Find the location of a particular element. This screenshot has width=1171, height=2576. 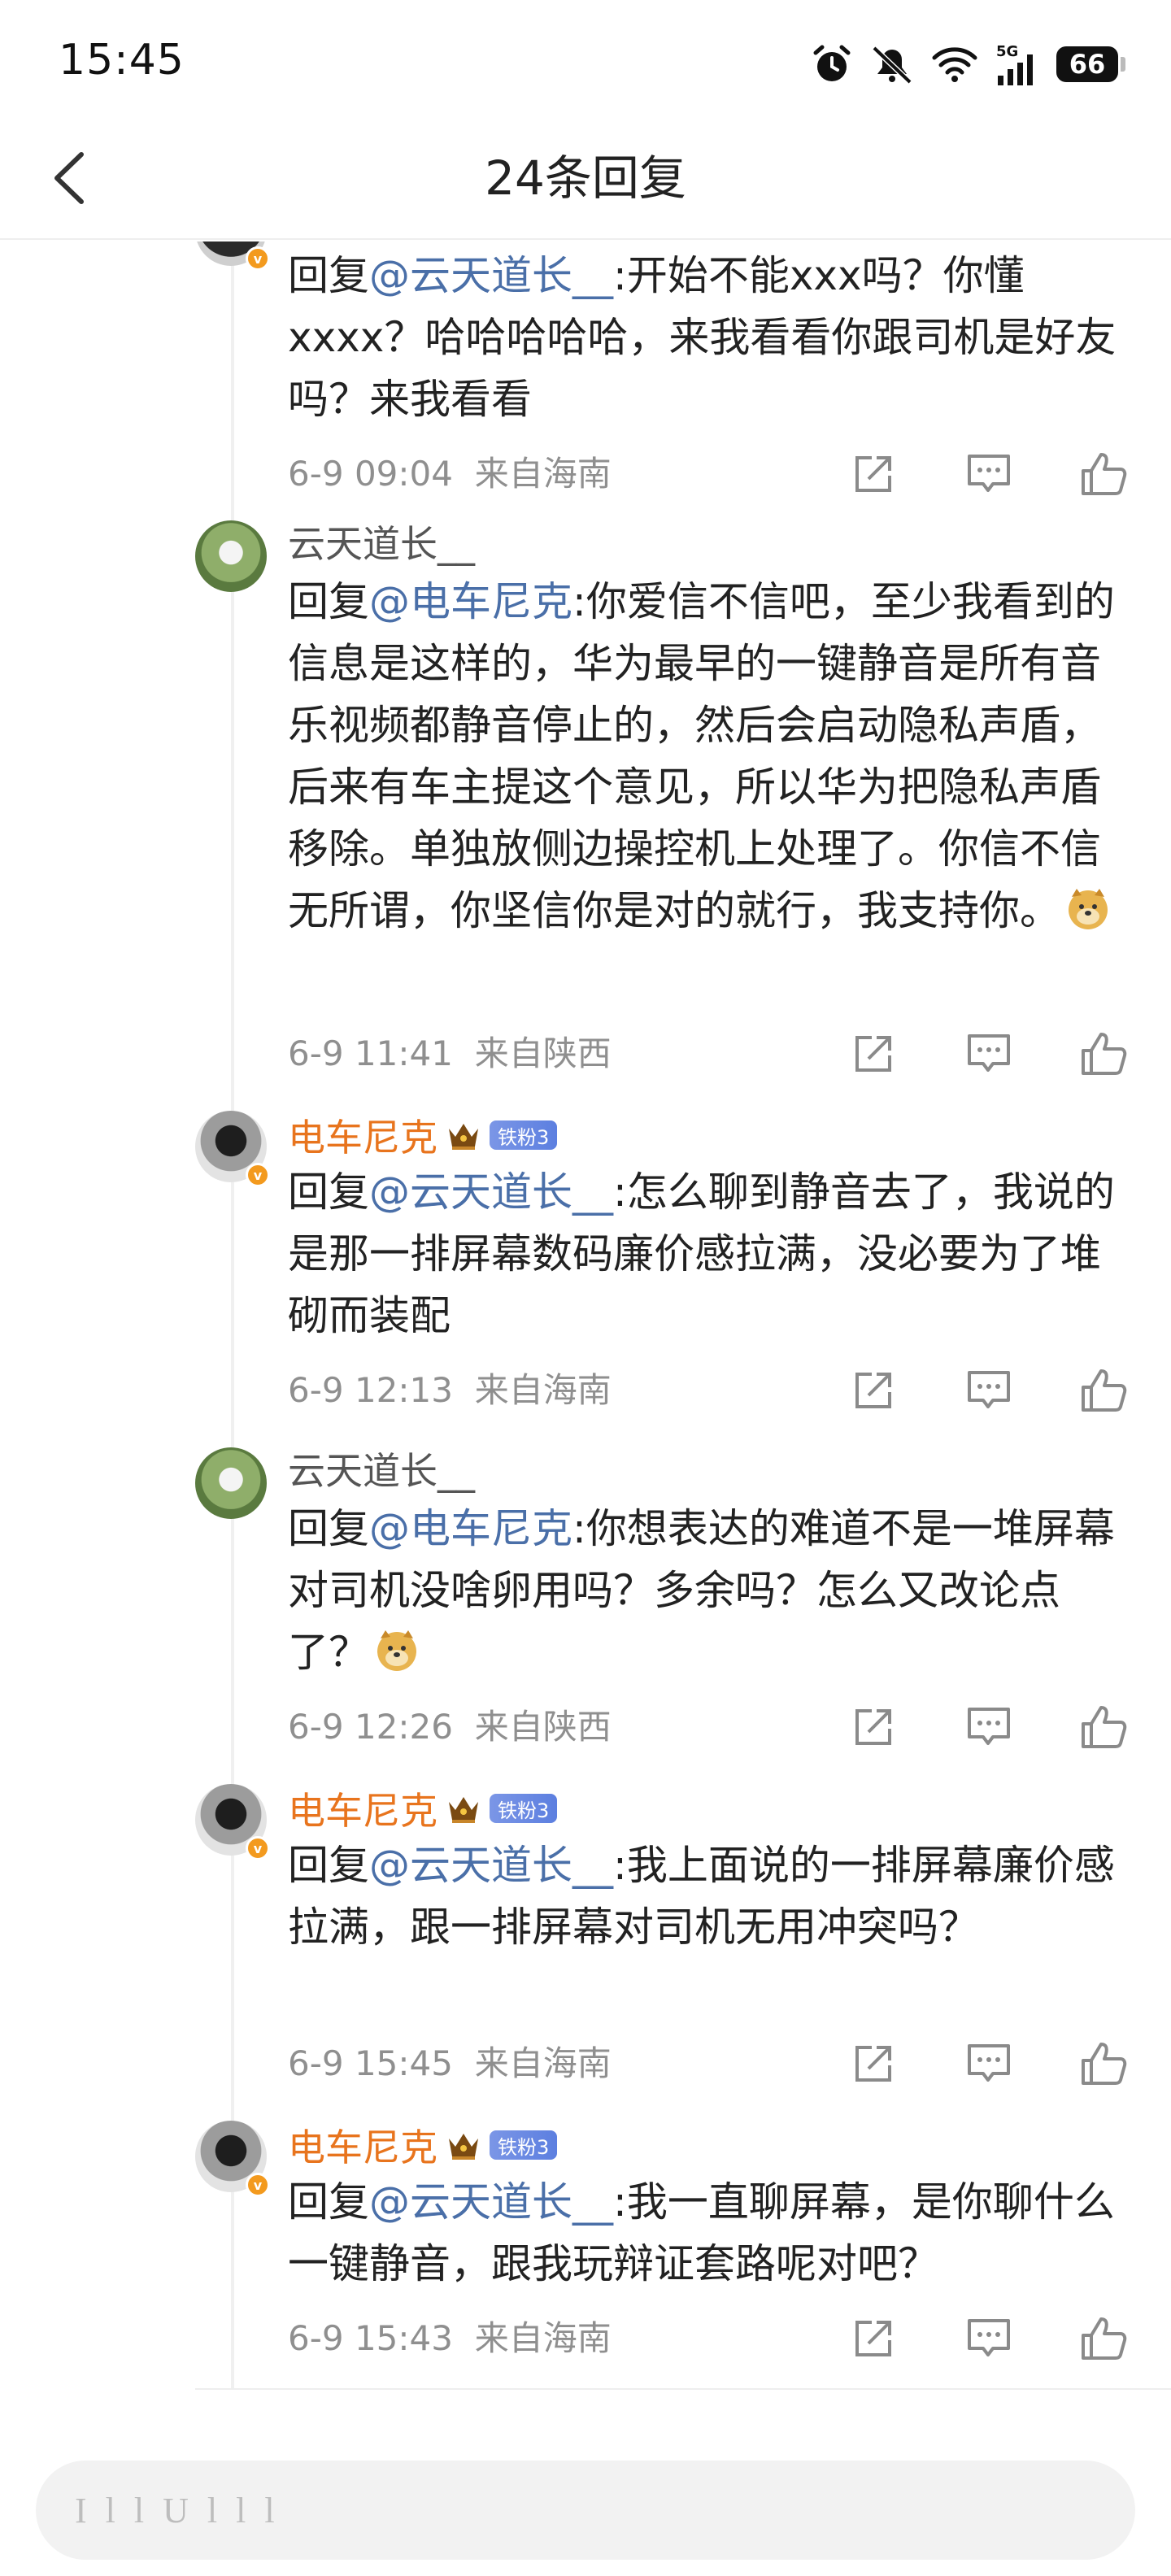

reply-meta: 6-9 15:45 来自海南 is located at coordinates (450, 2064).